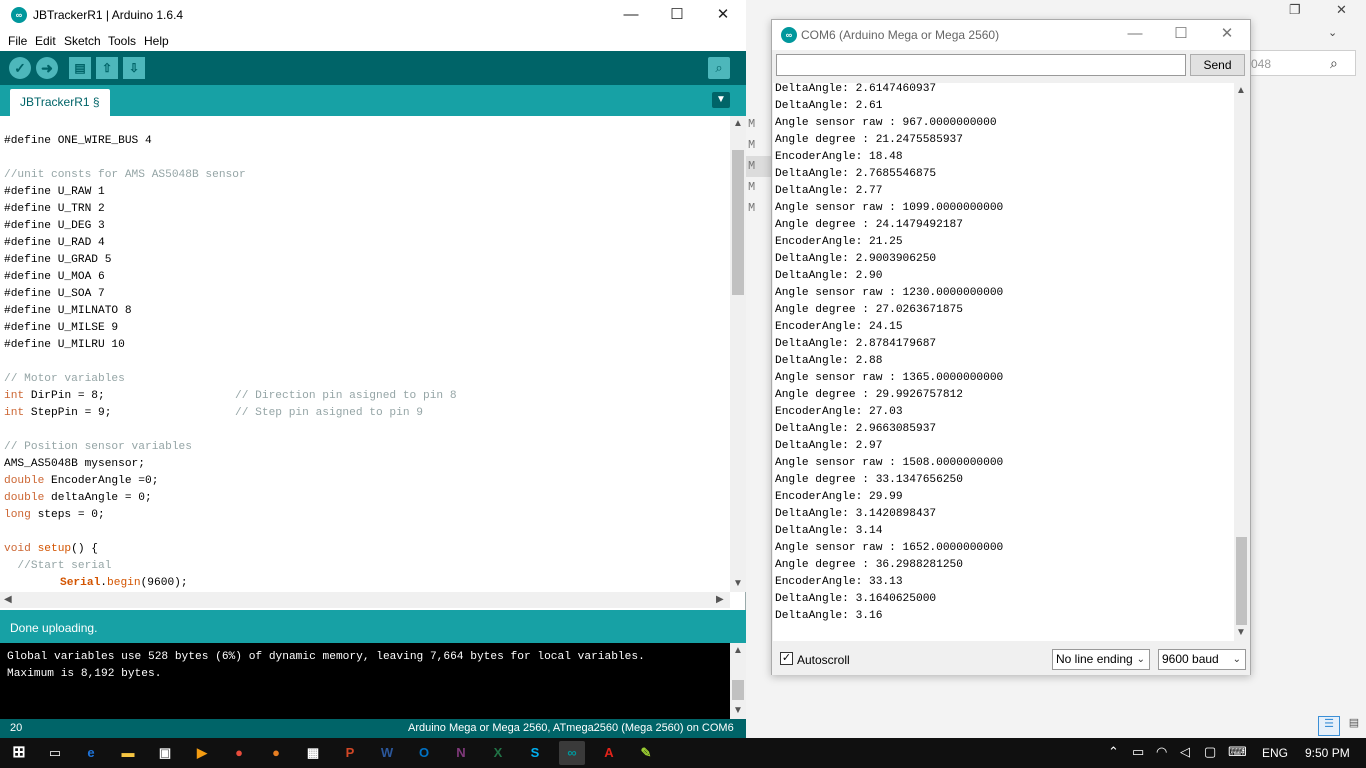 The height and width of the screenshot is (768, 1366). Describe the element at coordinates (1161, 752) in the screenshot. I see `wifi-icon: ◠` at that location.